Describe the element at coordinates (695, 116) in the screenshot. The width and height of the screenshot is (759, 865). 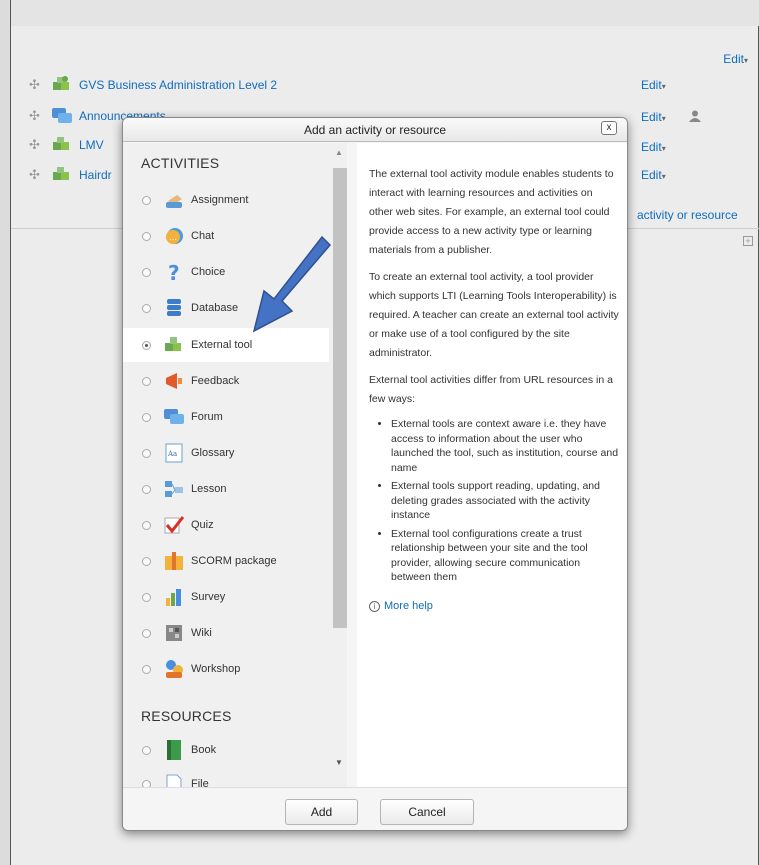
I see `user-icon` at that location.